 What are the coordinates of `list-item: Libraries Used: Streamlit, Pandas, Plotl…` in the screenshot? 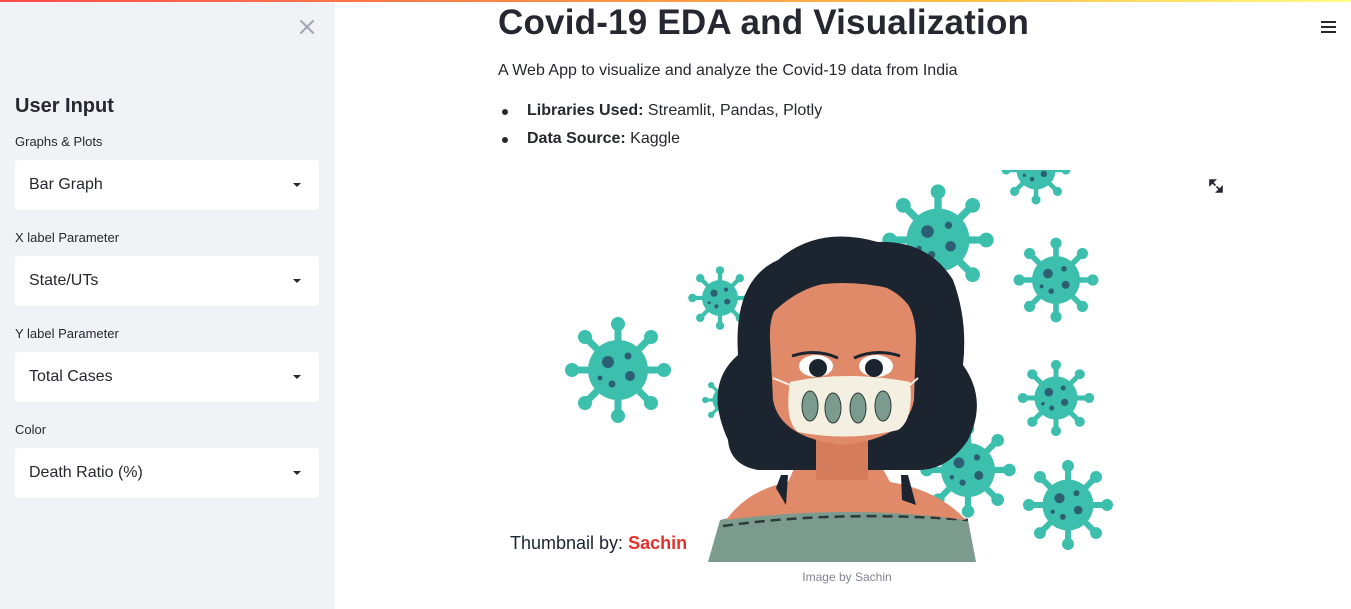 It's located at (660, 116).